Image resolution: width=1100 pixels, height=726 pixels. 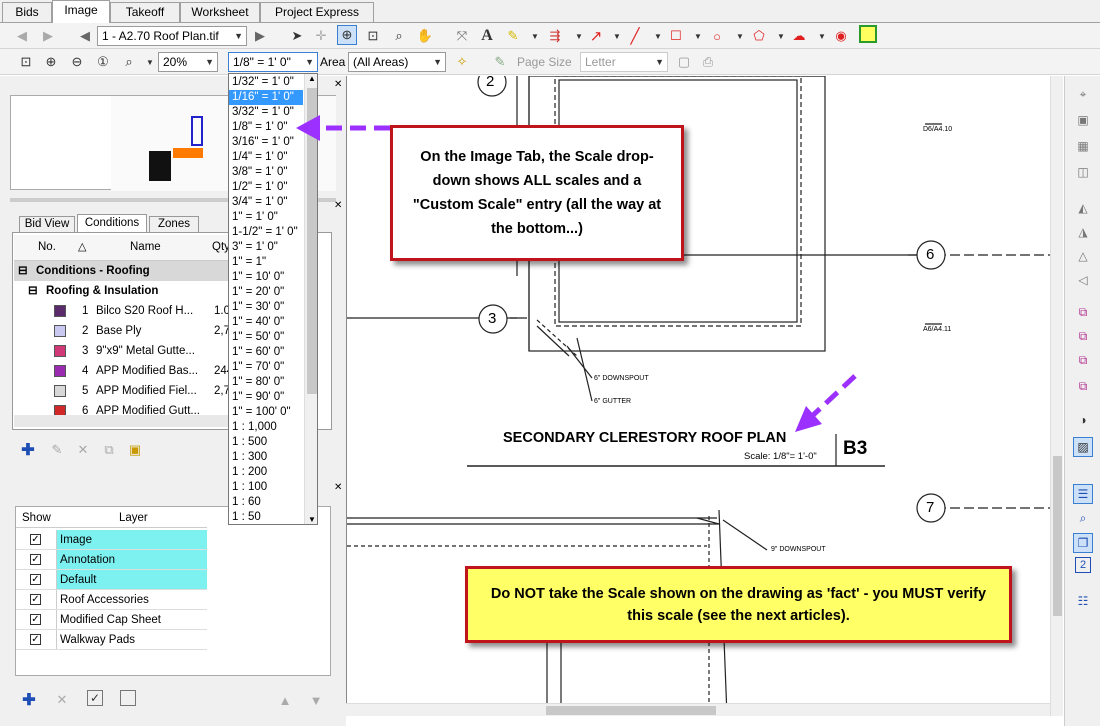 What do you see at coordinates (266, 82) in the screenshot?
I see `scale-option: 1/32" = 1' 0"` at bounding box center [266, 82].